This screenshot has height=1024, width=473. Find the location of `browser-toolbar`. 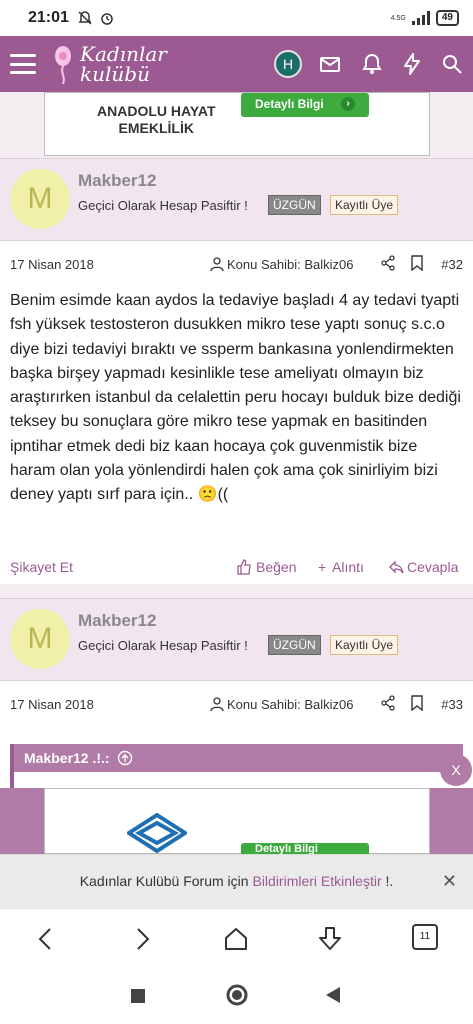

browser-toolbar is located at coordinates (236, 938).